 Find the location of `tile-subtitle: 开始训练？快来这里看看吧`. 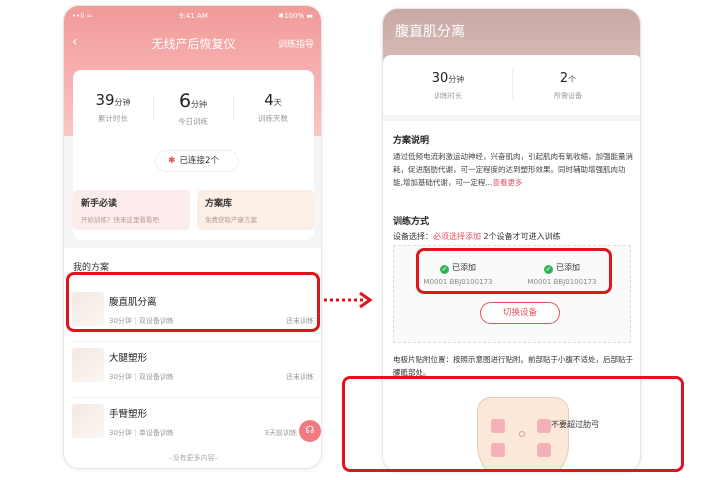

tile-subtitle: 开始训练？快来这里看看吧 is located at coordinates (120, 220).